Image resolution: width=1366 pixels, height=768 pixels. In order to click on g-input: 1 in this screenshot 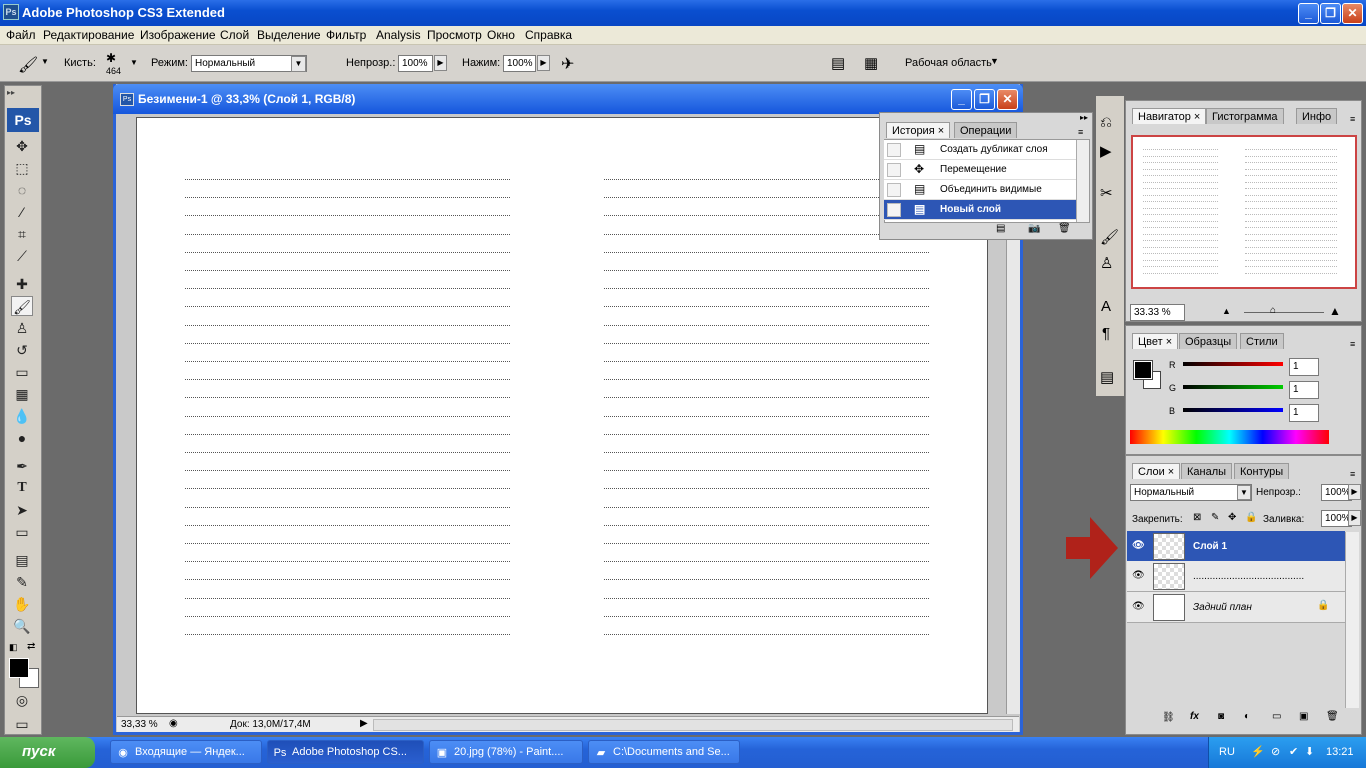, I will do `click(1304, 390)`.